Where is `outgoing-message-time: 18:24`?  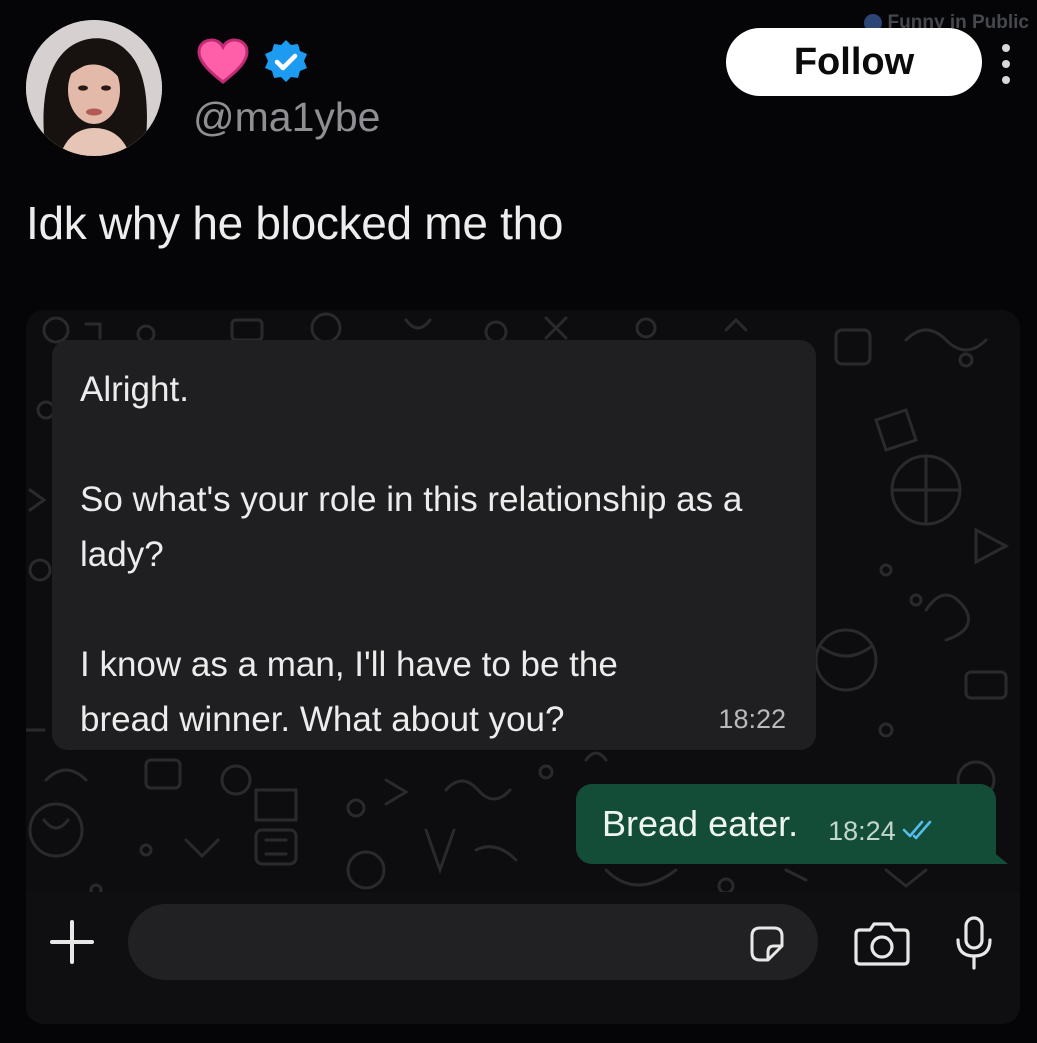 outgoing-message-time: 18:24 is located at coordinates (862, 830).